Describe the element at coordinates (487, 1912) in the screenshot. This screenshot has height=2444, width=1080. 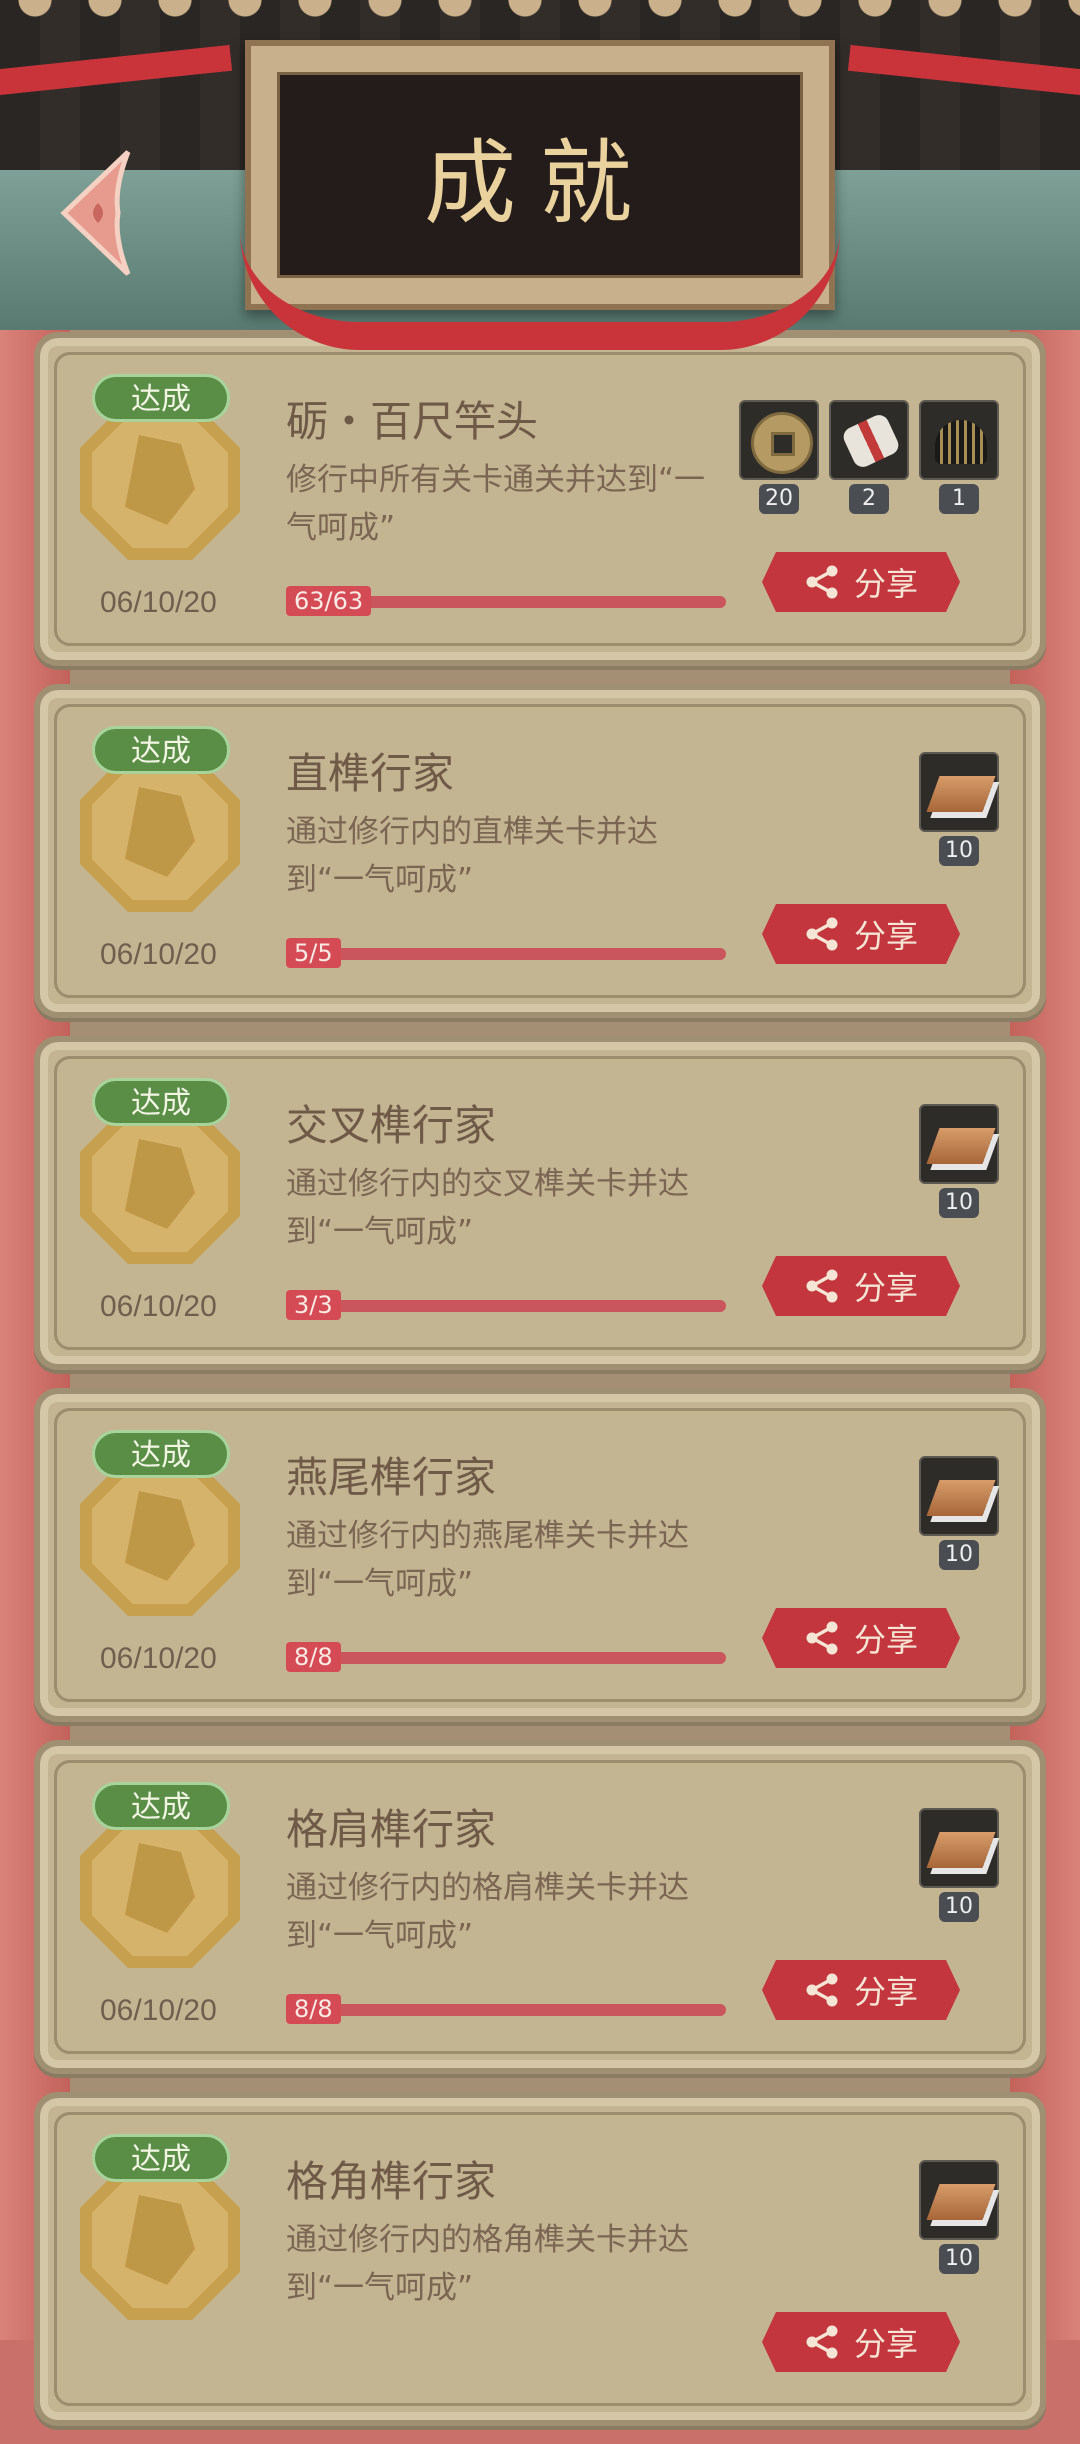
I see `achievement-description: 通过修行内的格肩榫关卡并达到“一气呵成”` at that location.